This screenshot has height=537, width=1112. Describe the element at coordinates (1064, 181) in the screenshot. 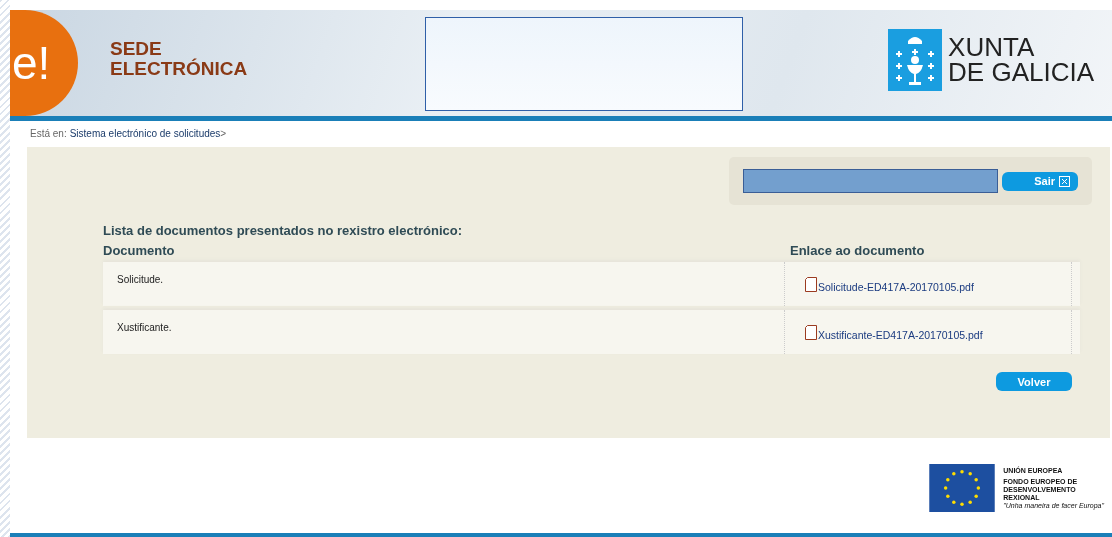

I see `close-icon` at that location.